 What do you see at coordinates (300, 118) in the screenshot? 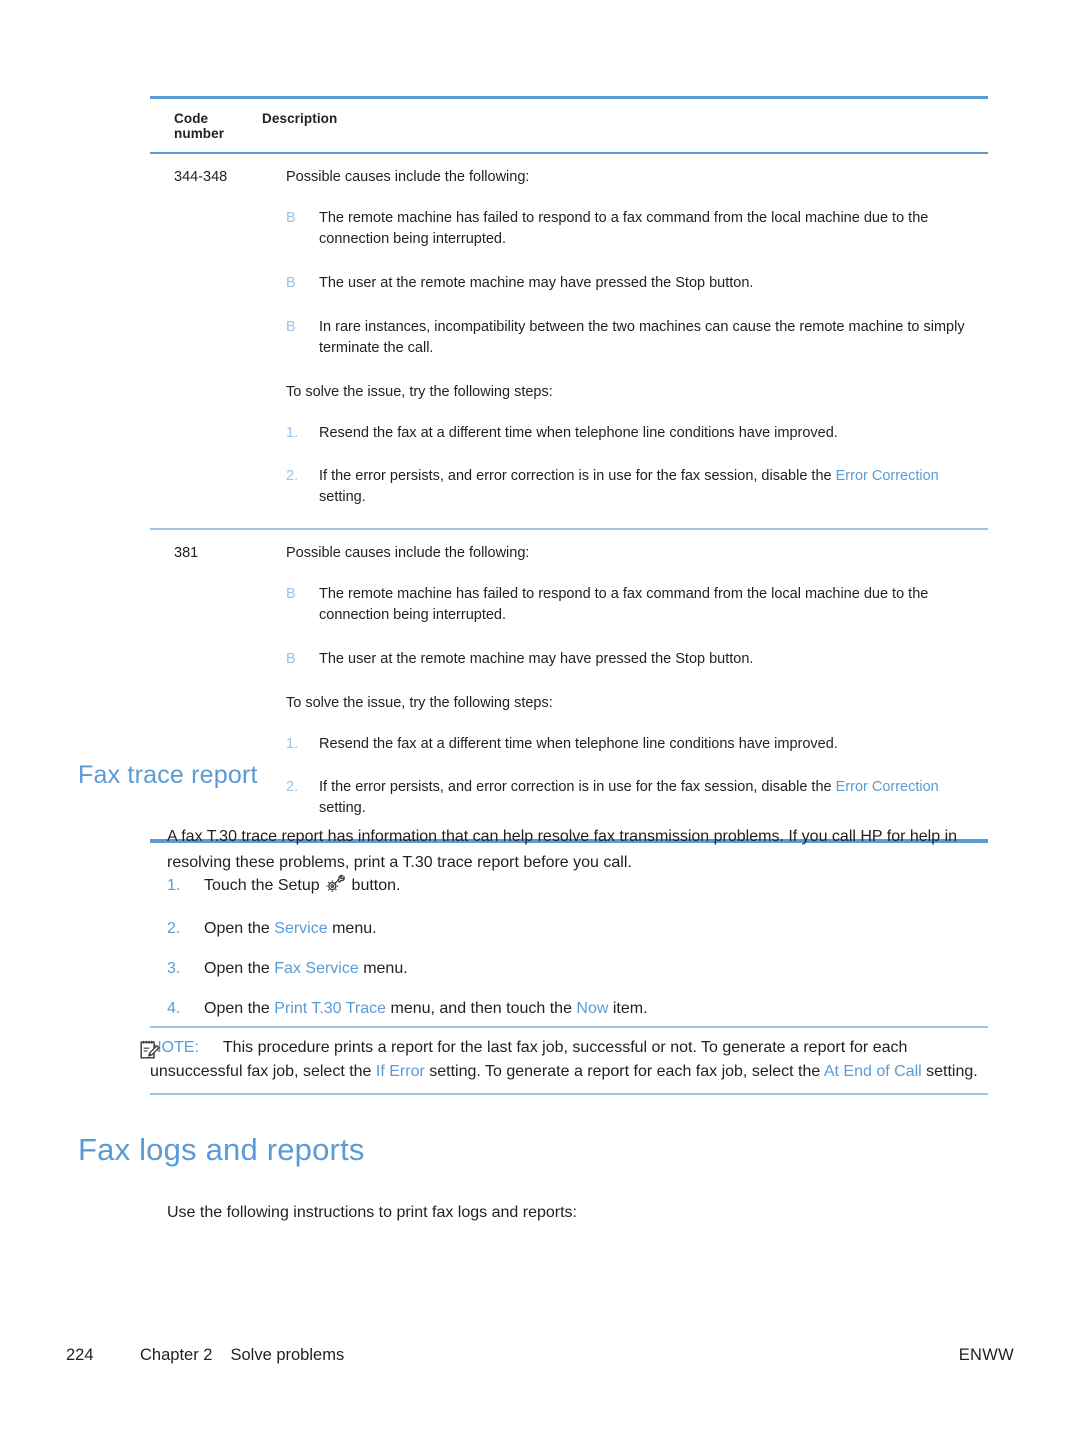
I see `column-header-description: Description` at bounding box center [300, 118].